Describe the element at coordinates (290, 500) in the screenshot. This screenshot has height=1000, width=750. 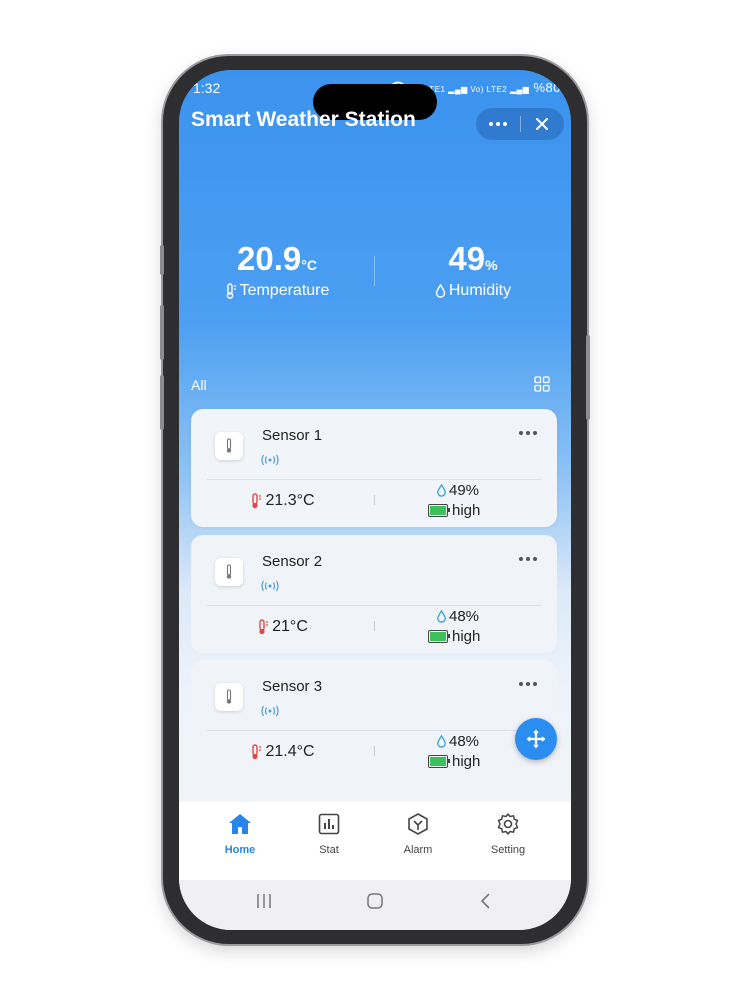
I see `temperature-reading: 21.3°C` at that location.